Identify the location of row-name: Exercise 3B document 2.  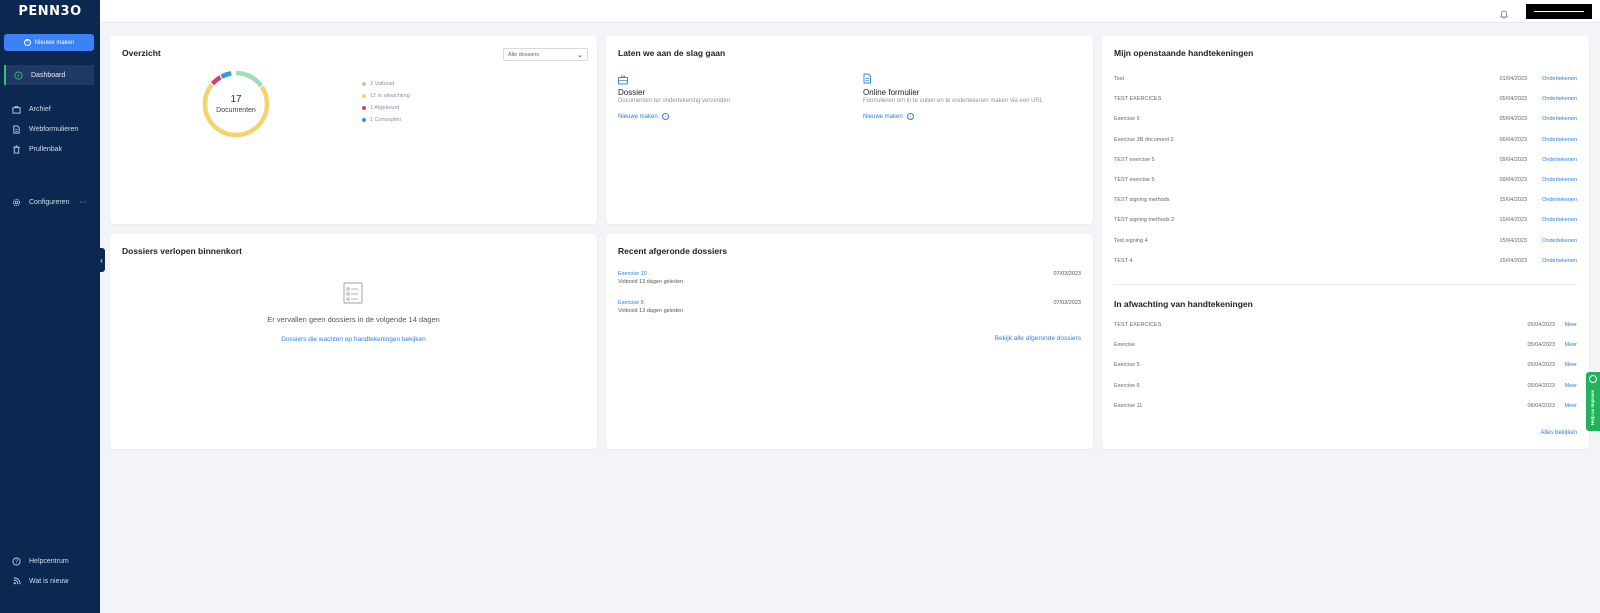
(1144, 139).